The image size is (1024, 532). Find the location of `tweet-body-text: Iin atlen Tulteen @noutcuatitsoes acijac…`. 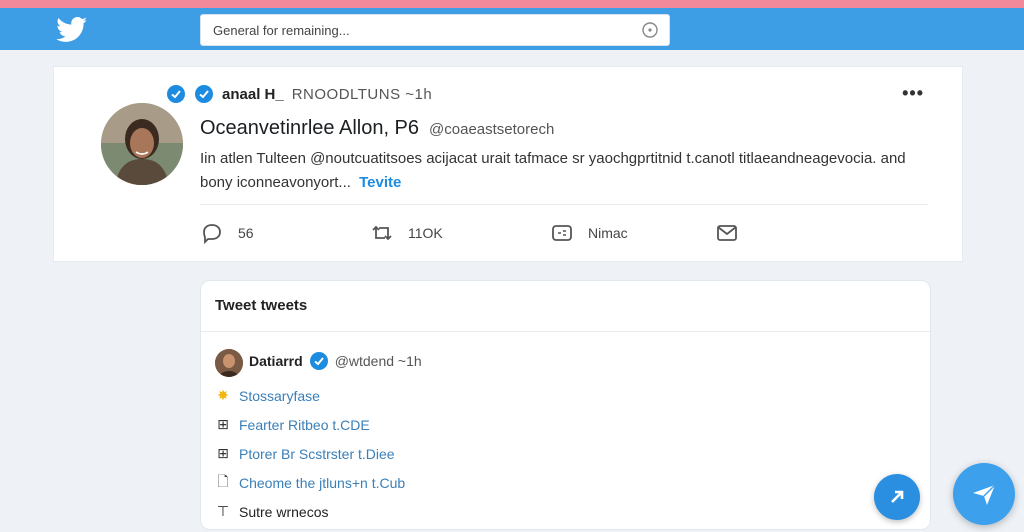

tweet-body-text: Iin atlen Tulteen @noutcuatitsoes acijac… is located at coordinates (553, 170).